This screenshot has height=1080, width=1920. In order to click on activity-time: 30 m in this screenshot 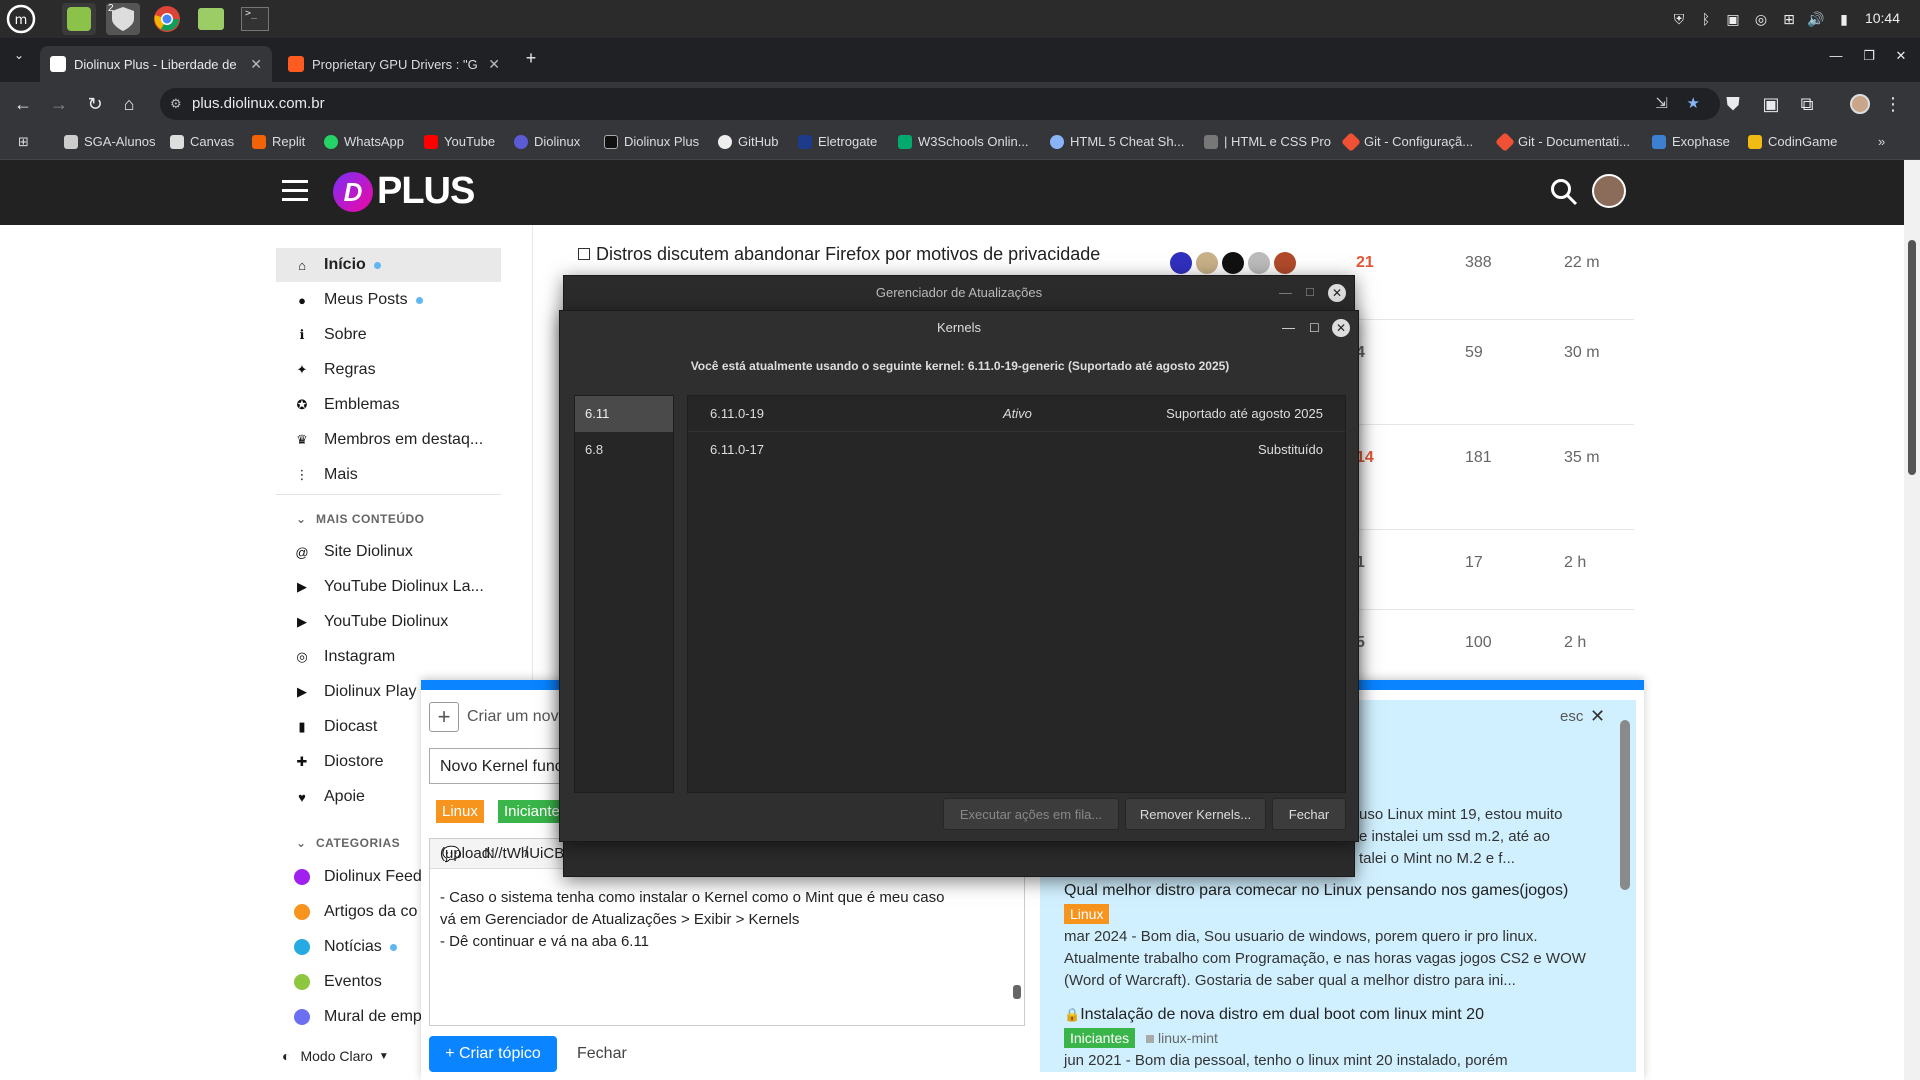, I will do `click(1582, 353)`.